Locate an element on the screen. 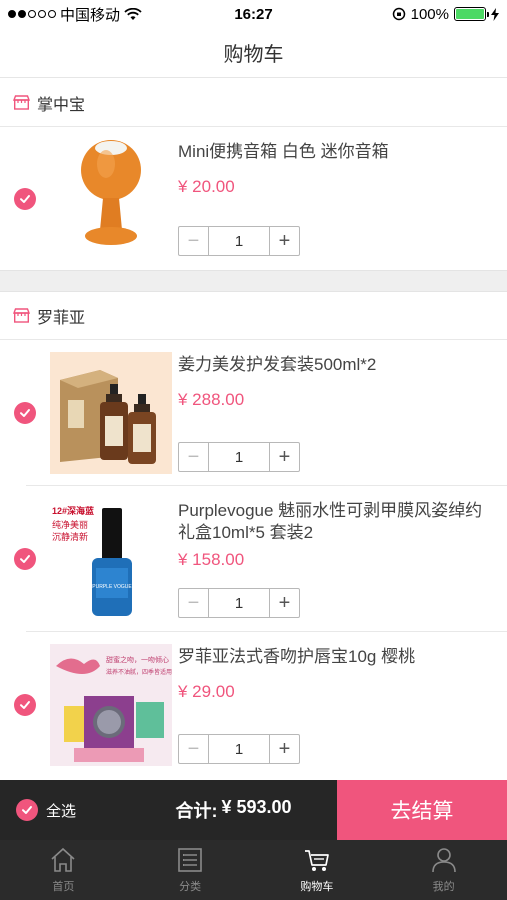  tab-label: 首页 is located at coordinates (63, 887).